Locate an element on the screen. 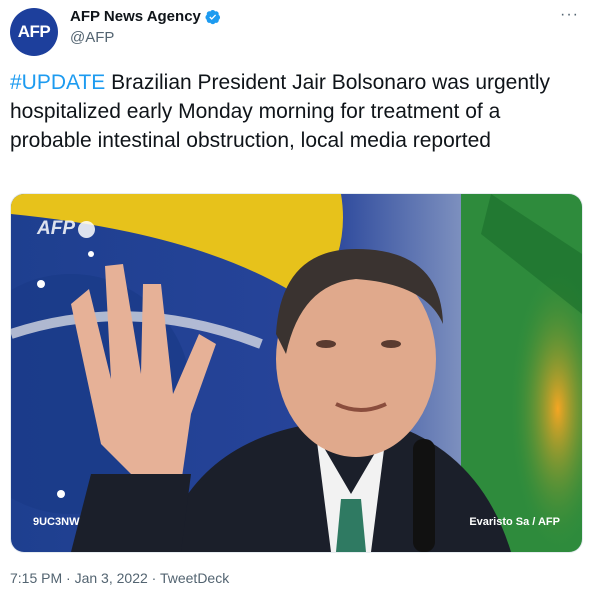 Image resolution: width=600 pixels, height=590 pixels. afp-watermark: AFP is located at coordinates (66, 229).